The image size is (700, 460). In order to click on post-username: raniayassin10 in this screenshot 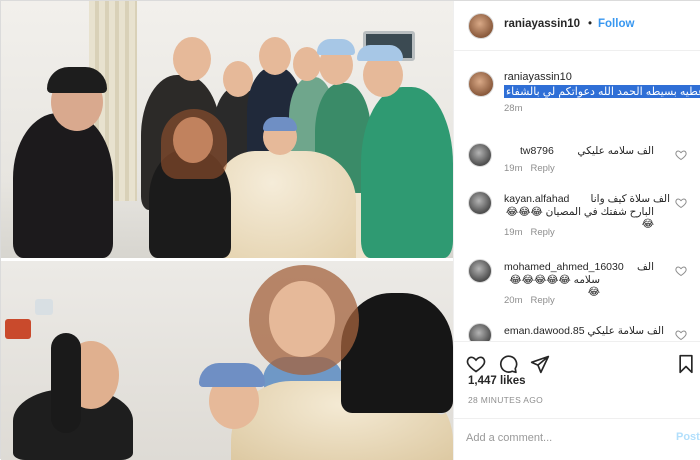, I will do `click(542, 24)`.